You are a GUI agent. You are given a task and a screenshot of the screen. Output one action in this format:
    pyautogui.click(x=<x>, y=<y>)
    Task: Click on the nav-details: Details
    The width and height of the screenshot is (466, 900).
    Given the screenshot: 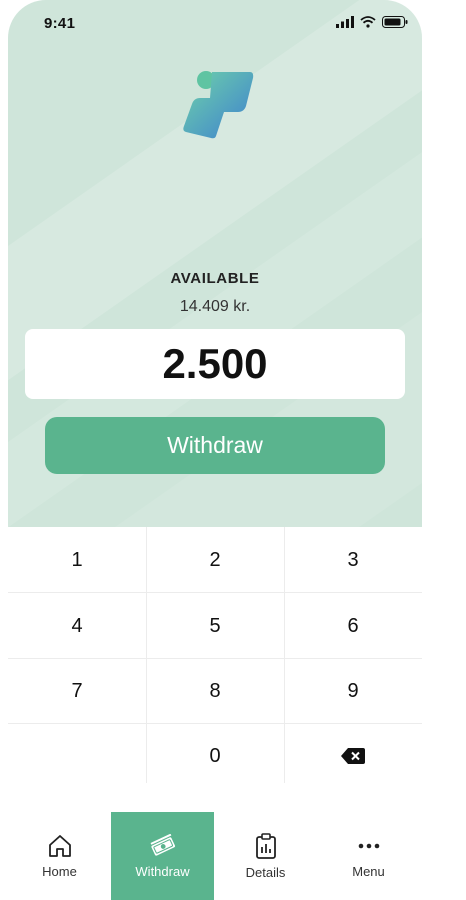 What is the action you would take?
    pyautogui.click(x=265, y=856)
    